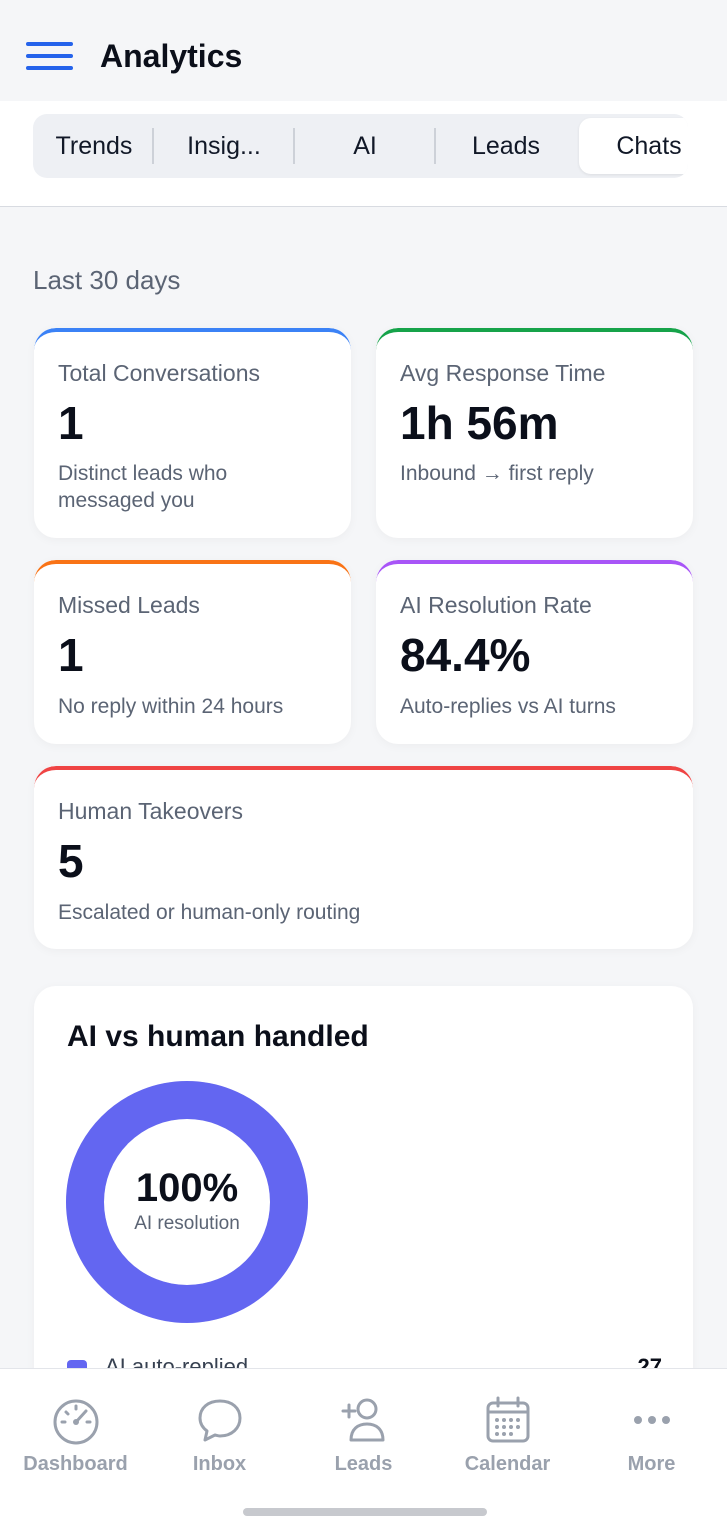  What do you see at coordinates (94, 146) in the screenshot?
I see `tab-trends: Trends` at bounding box center [94, 146].